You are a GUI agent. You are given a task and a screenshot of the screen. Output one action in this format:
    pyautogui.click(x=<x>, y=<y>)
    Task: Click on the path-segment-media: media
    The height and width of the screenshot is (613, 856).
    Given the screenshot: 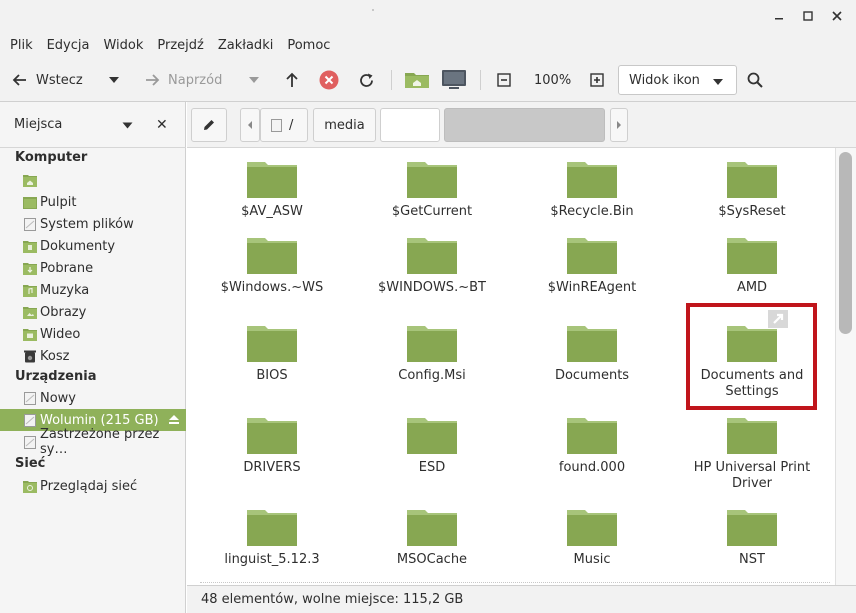 What is the action you would take?
    pyautogui.click(x=344, y=125)
    